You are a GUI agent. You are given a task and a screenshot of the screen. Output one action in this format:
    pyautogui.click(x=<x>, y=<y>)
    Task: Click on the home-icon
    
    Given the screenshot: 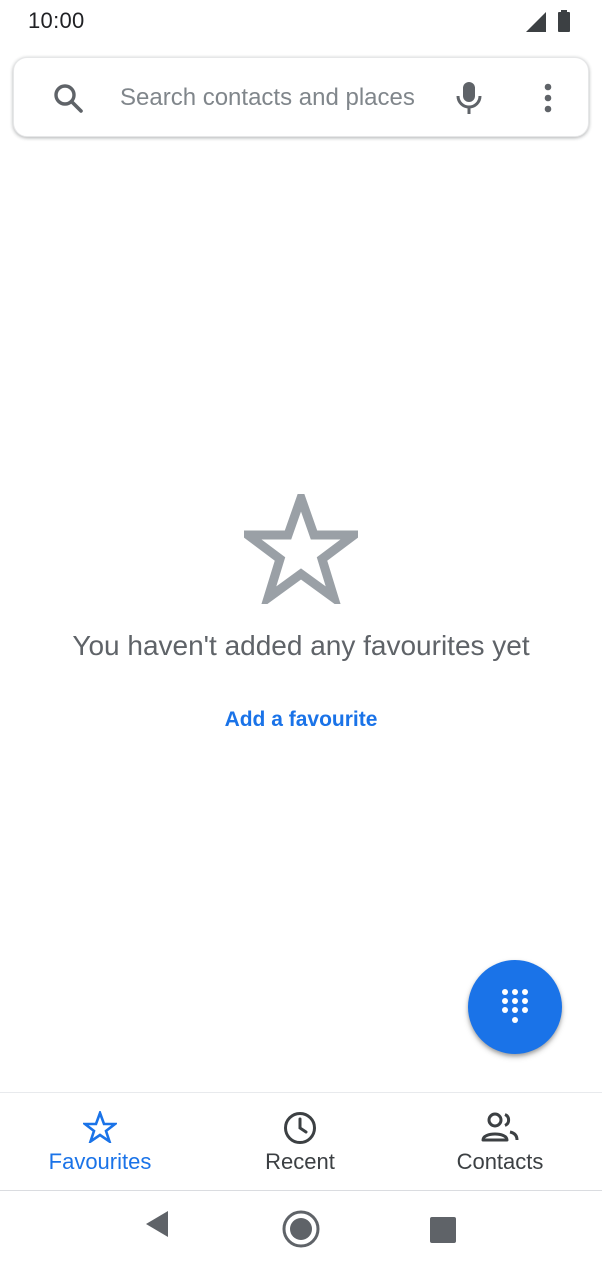 What is the action you would take?
    pyautogui.click(x=301, y=1231)
    